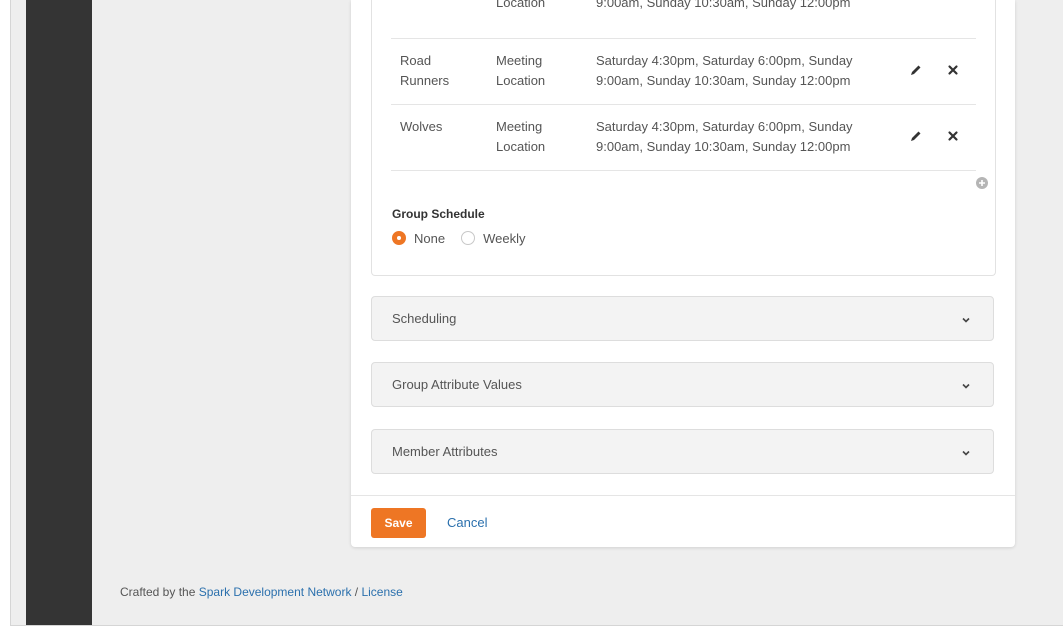 This screenshot has width=1063, height=638. I want to click on license-link: License, so click(381, 592).